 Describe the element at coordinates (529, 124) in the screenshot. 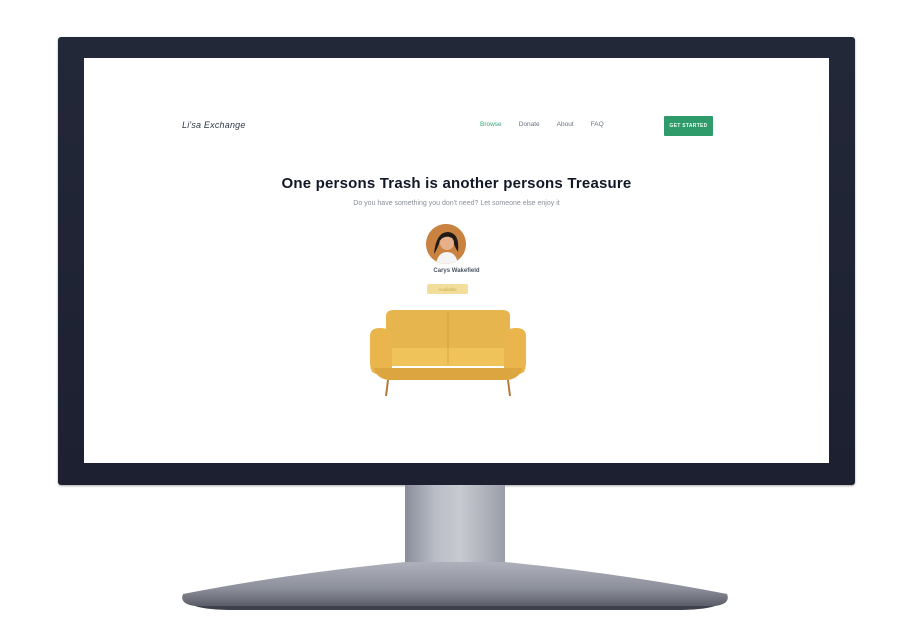

I see `nav-link-donate: Donate` at that location.